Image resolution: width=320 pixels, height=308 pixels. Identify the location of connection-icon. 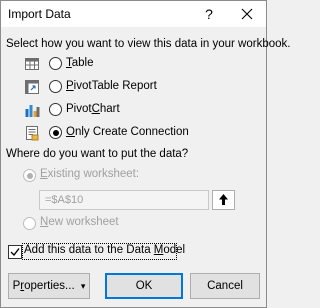
(32, 133).